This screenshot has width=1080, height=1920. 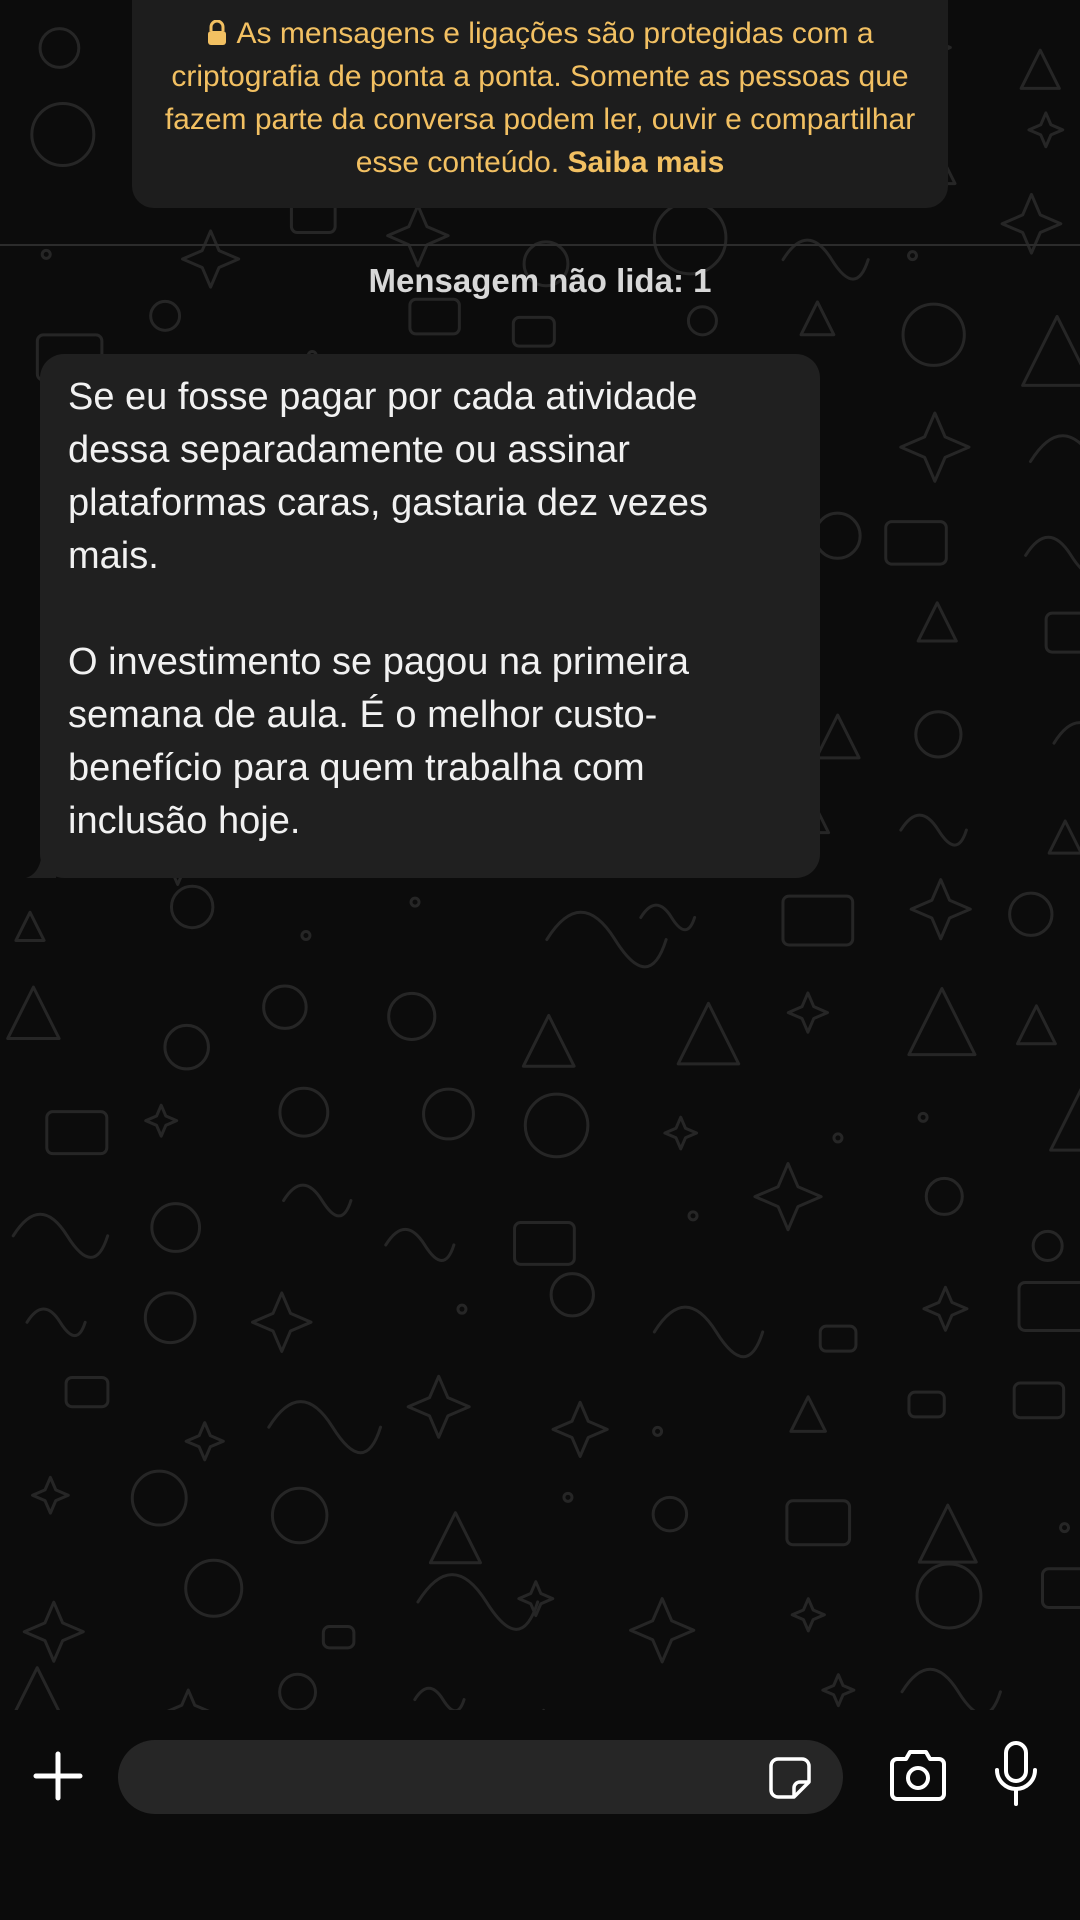 I want to click on lock-icon, so click(x=217, y=32).